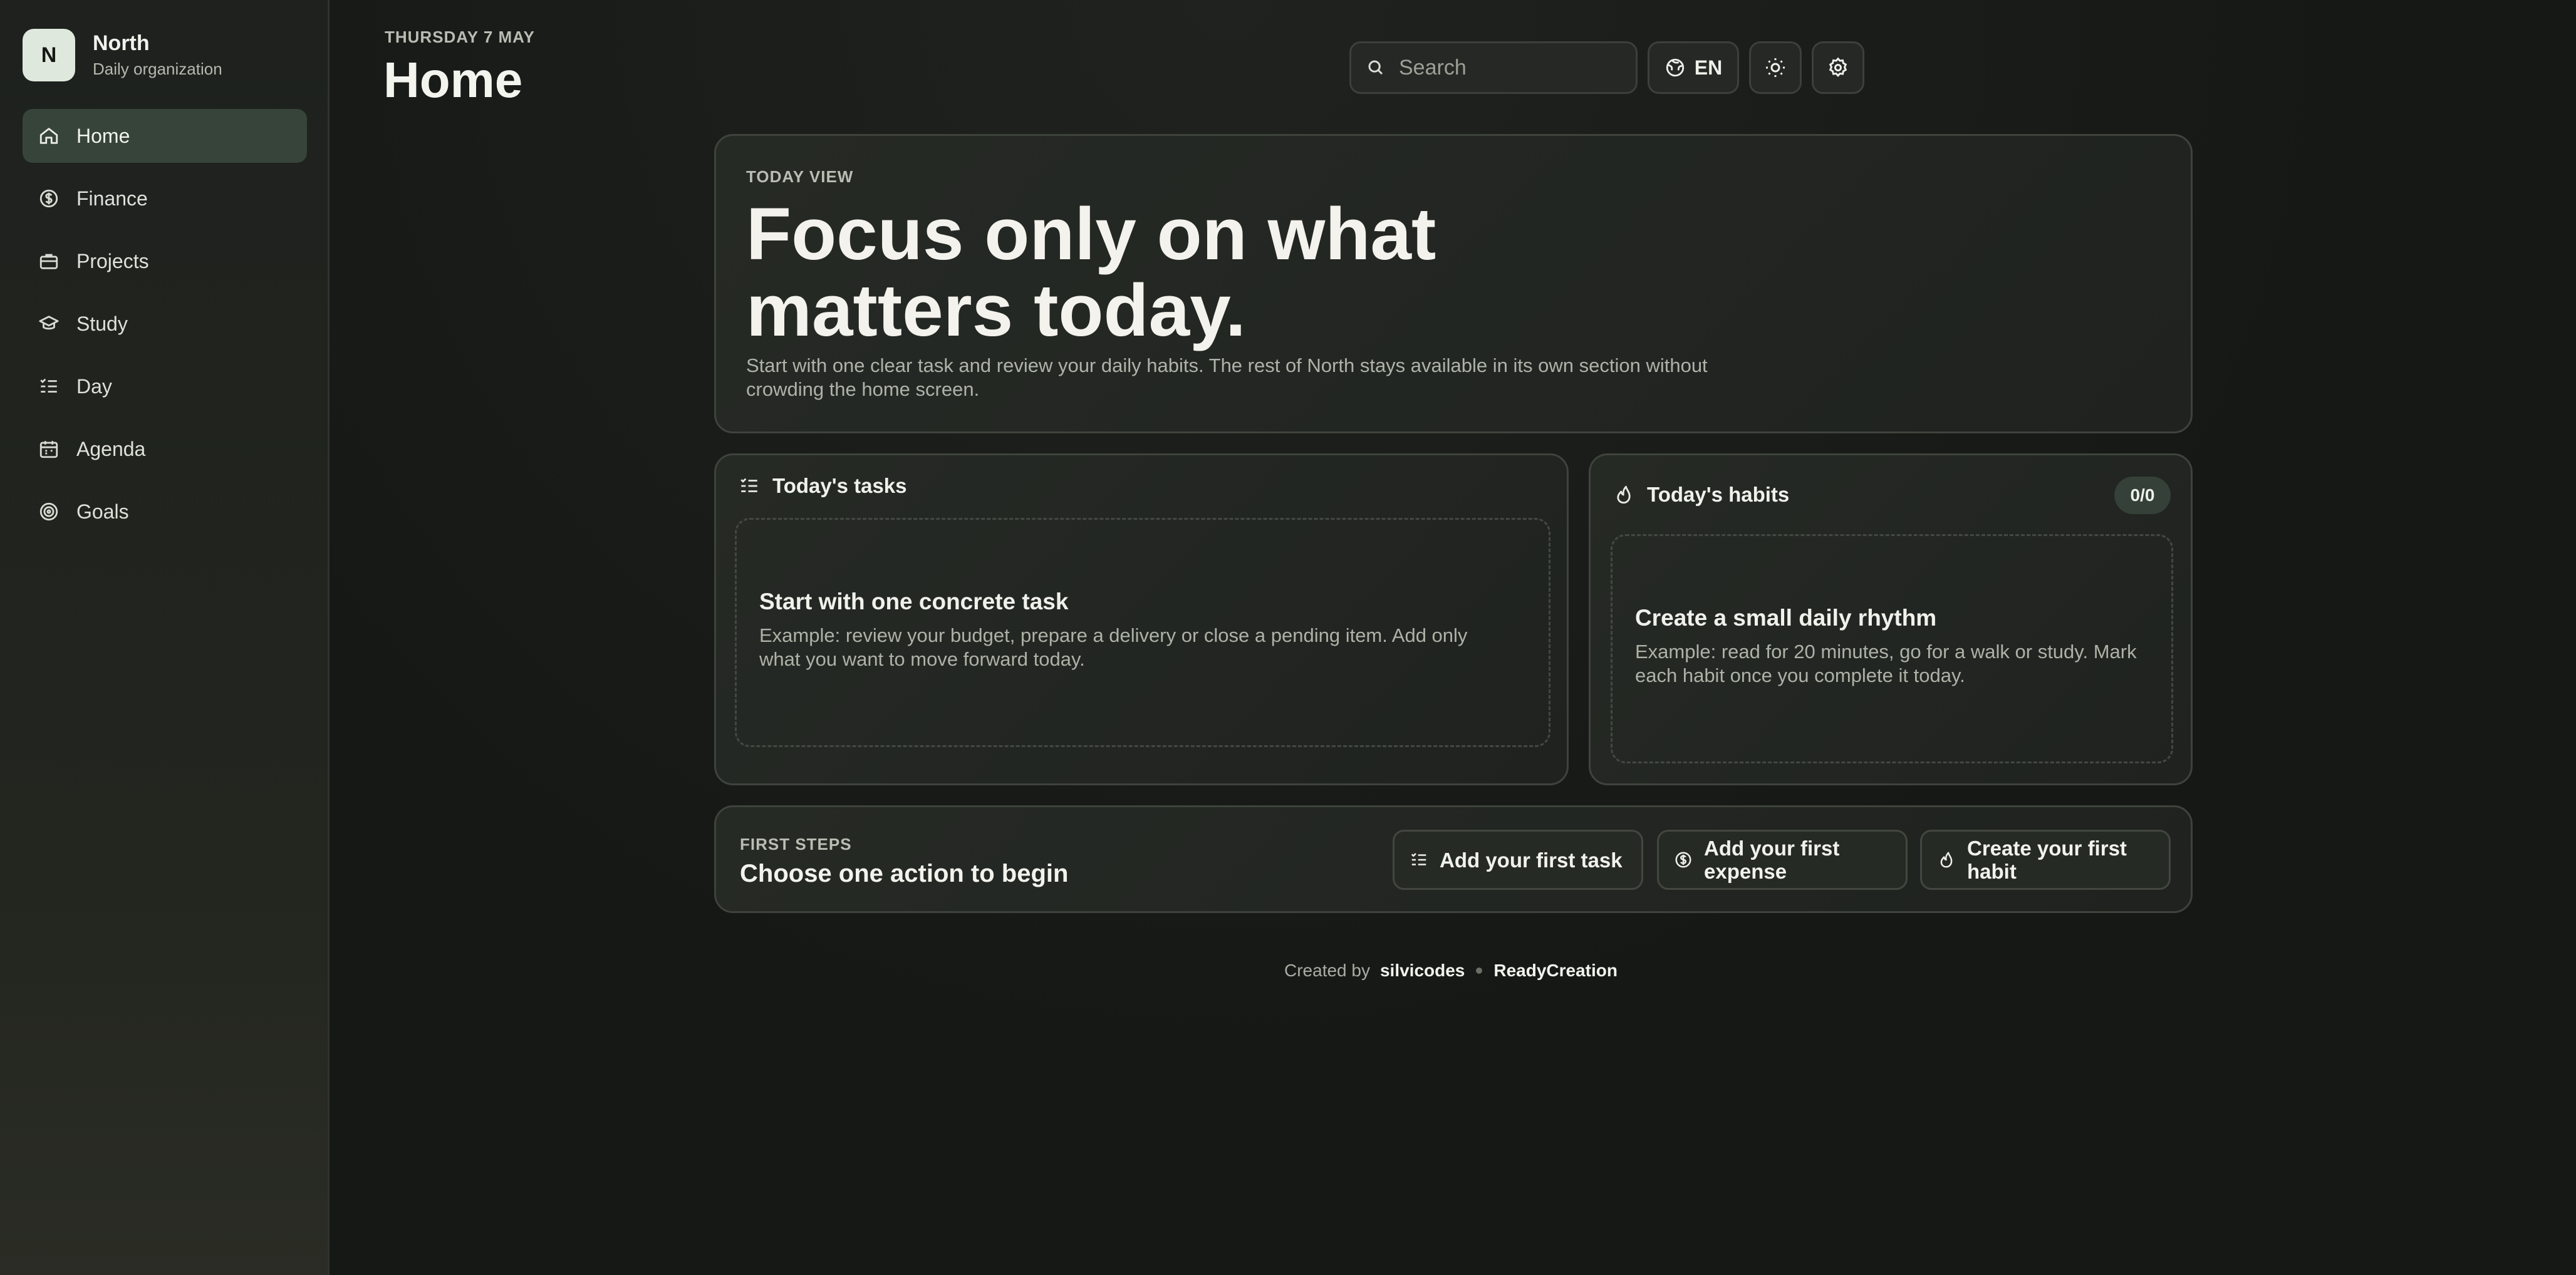  What do you see at coordinates (49, 261) in the screenshot?
I see `briefcase-icon` at bounding box center [49, 261].